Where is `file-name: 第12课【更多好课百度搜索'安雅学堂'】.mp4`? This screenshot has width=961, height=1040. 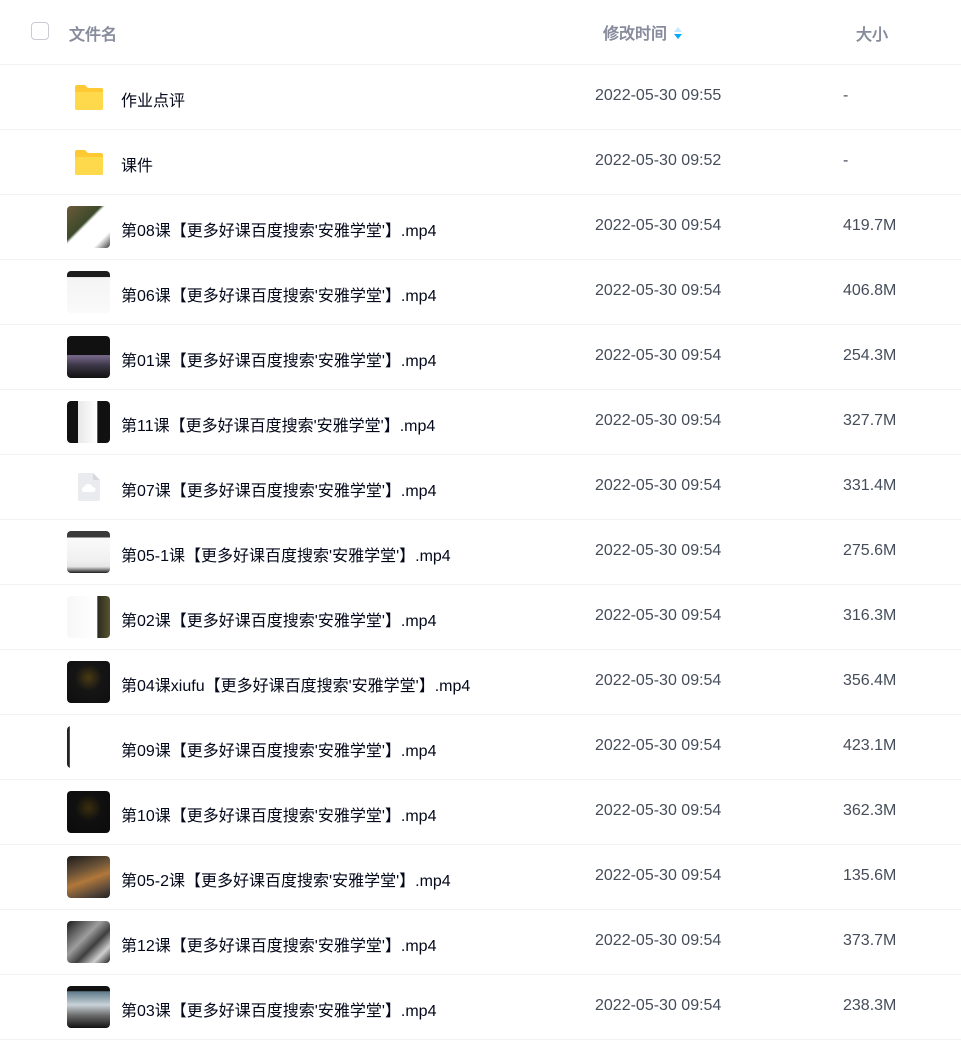
file-name: 第12课【更多好课百度搜索'安雅学堂'】.mp4 is located at coordinates (278, 944).